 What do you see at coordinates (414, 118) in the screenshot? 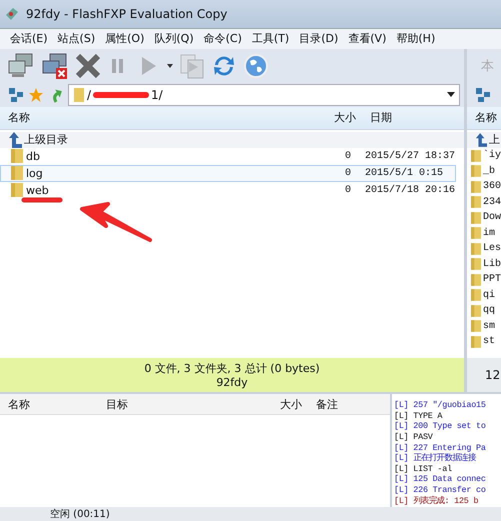
I see `column-header: 日期` at bounding box center [414, 118].